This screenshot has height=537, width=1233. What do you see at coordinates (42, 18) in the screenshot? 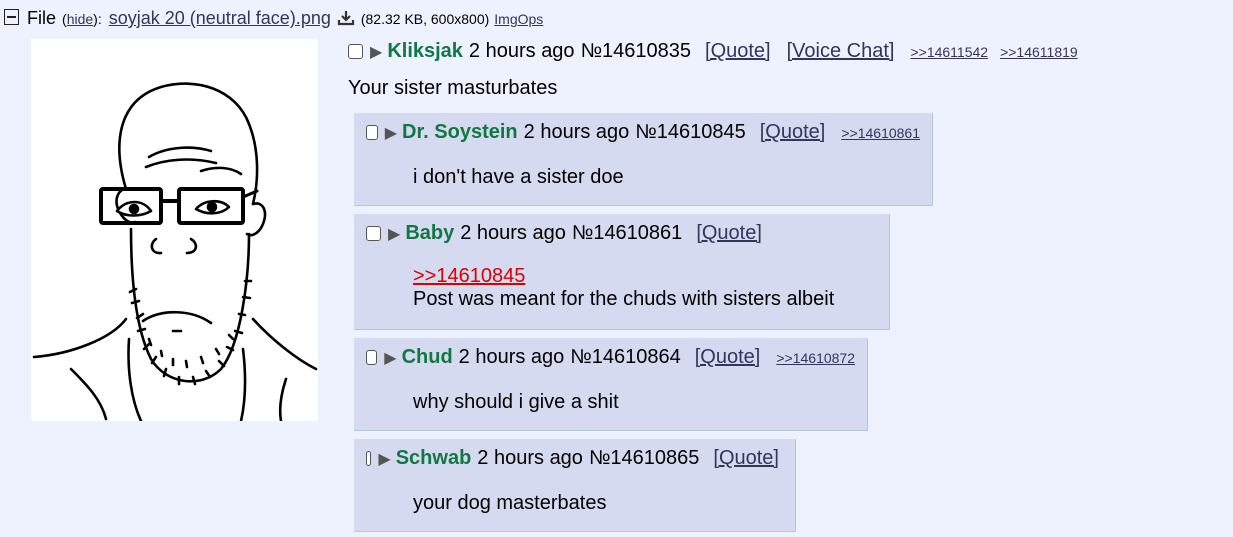
I see `file-label: File` at bounding box center [42, 18].